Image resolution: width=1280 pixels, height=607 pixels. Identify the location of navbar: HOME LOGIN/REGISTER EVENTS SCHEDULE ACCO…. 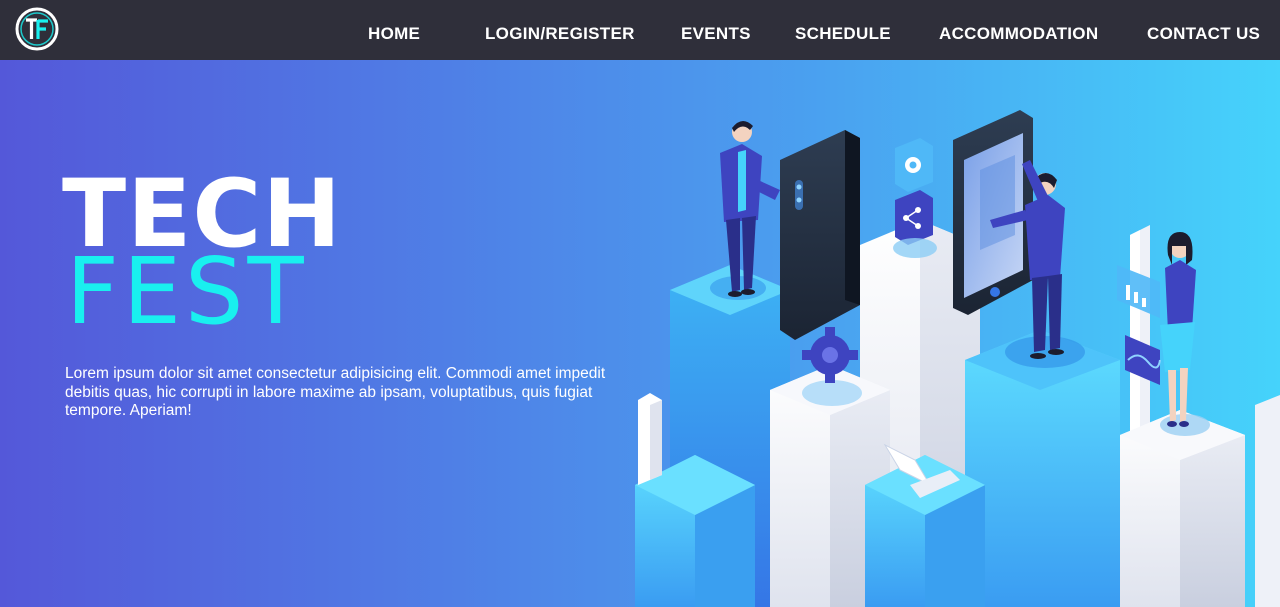
(640, 30).